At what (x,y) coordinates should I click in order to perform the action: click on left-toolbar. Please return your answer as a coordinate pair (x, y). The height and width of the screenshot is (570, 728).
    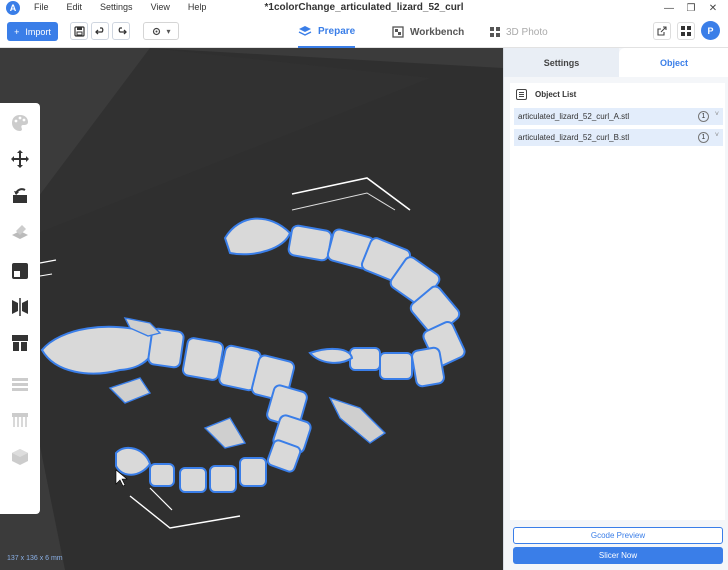
    Looking at the image, I should click on (20, 308).